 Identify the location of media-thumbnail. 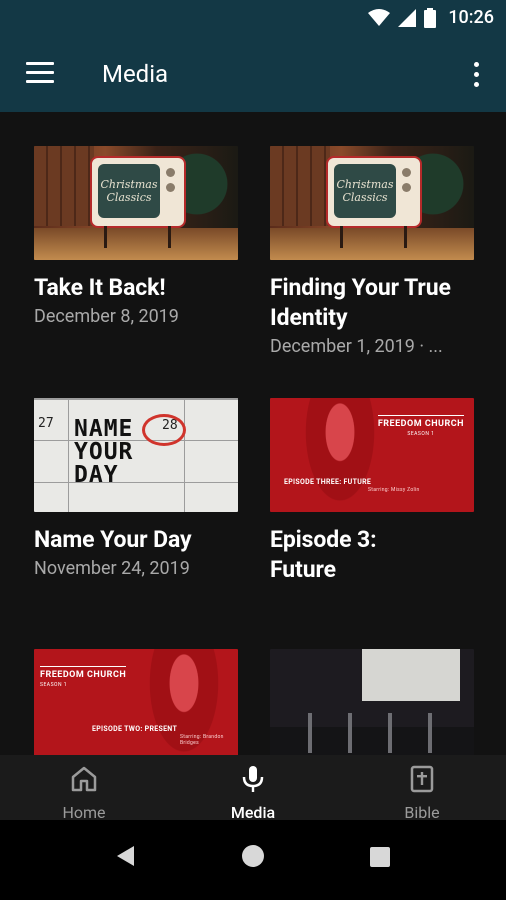
(372, 702).